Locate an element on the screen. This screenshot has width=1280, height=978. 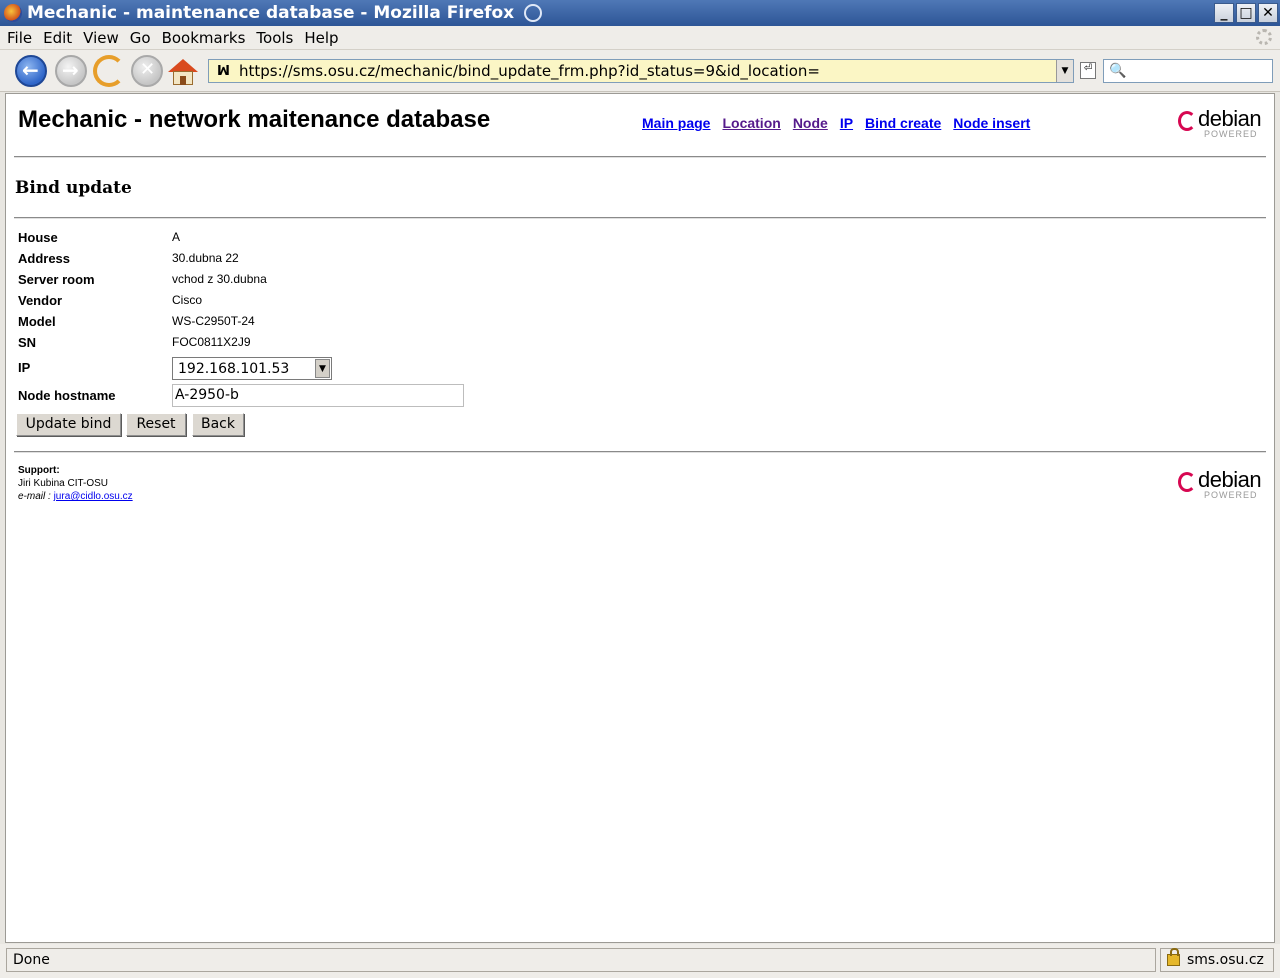
url-input is located at coordinates (647, 71).